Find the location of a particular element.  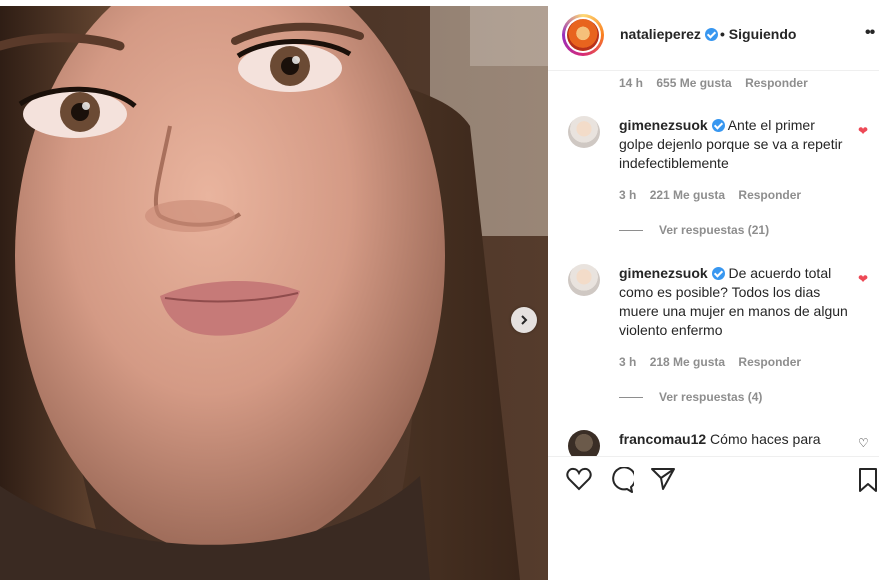

comment-likes: 221 Me gusta is located at coordinates (687, 195).